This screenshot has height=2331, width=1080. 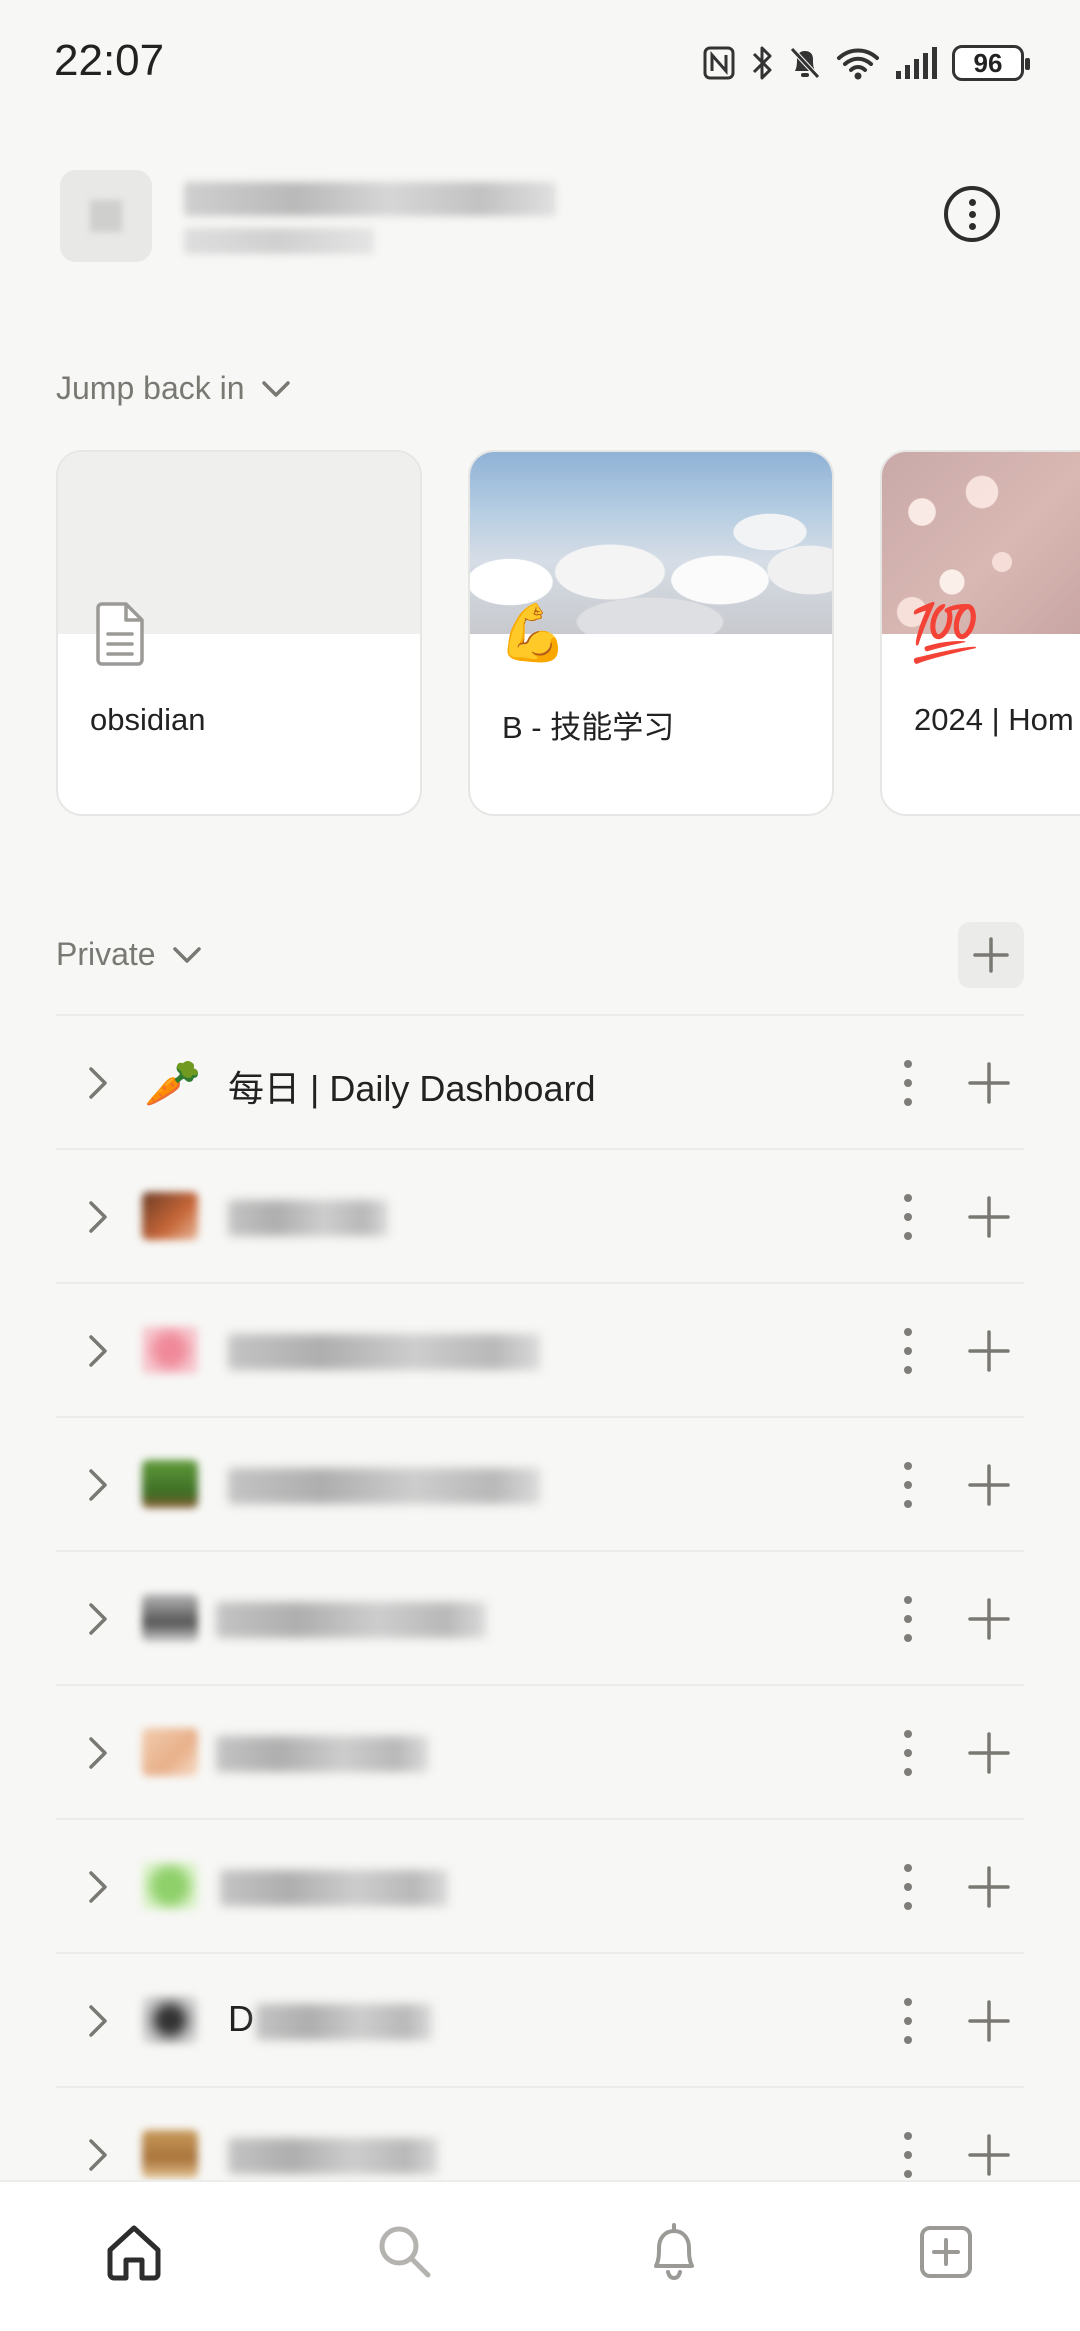 I want to click on home-icon, so click(x=134, y=2253).